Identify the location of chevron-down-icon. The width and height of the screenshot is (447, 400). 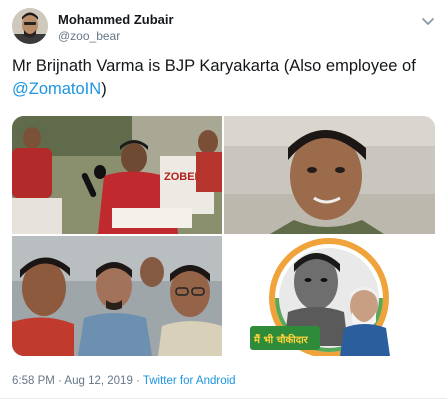
(428, 21).